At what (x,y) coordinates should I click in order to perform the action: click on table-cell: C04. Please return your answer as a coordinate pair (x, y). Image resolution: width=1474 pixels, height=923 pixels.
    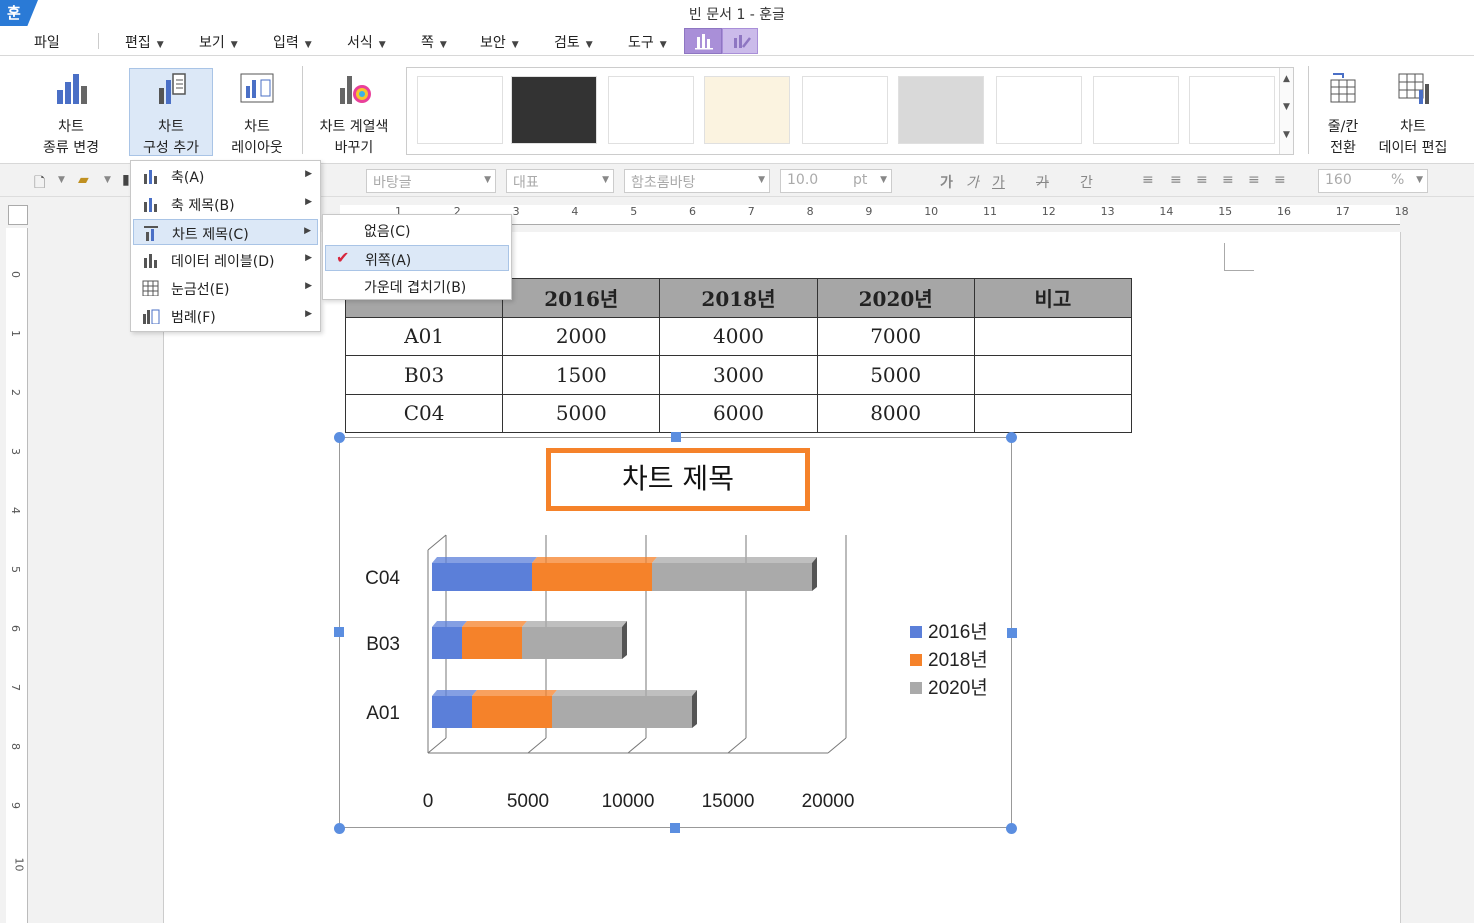
    Looking at the image, I should click on (424, 413).